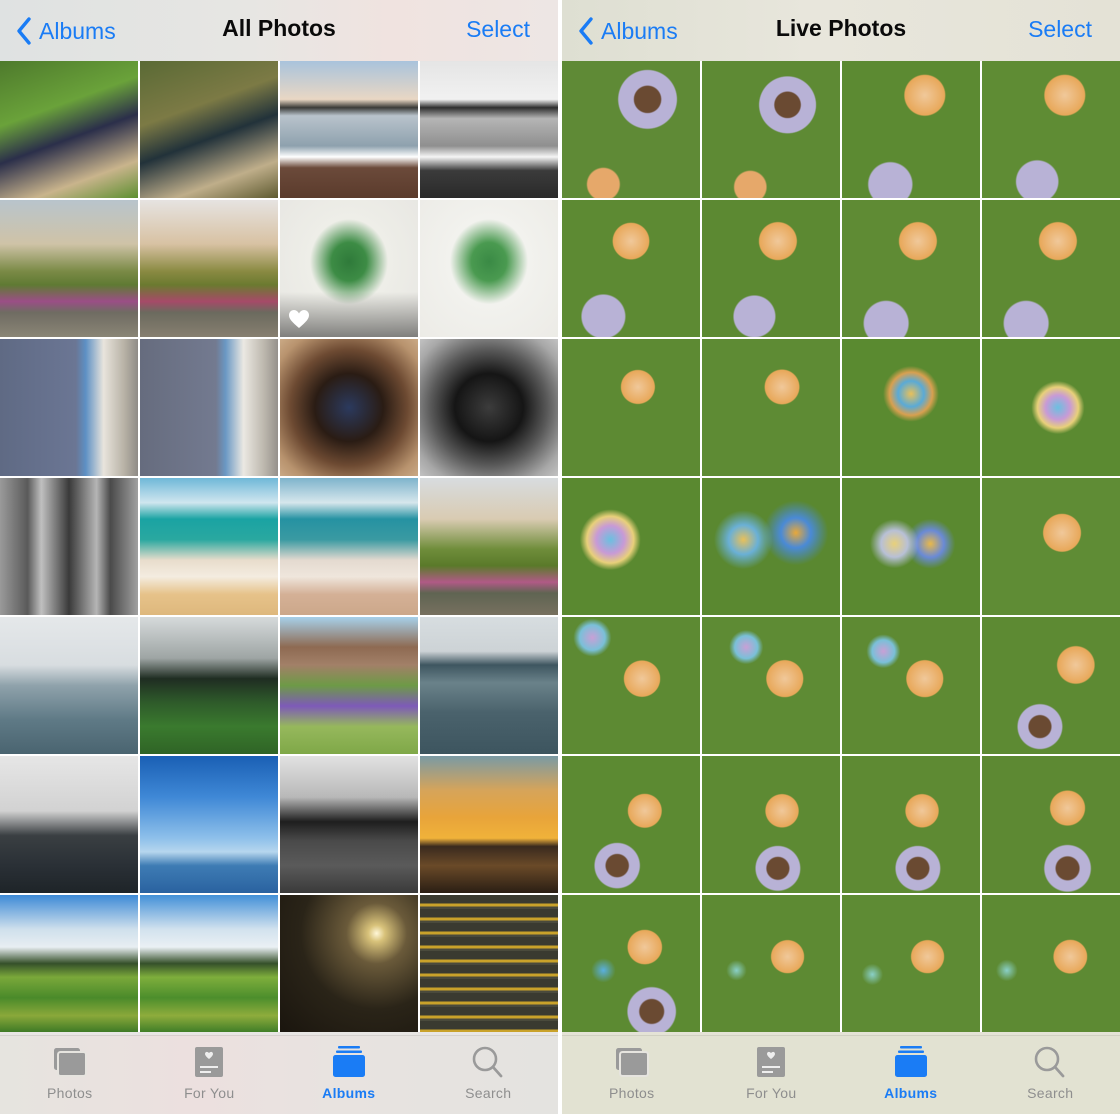 The height and width of the screenshot is (1114, 1120). Describe the element at coordinates (841, 30) in the screenshot. I see `navigation-bar: Albums Live Photos Select` at that location.